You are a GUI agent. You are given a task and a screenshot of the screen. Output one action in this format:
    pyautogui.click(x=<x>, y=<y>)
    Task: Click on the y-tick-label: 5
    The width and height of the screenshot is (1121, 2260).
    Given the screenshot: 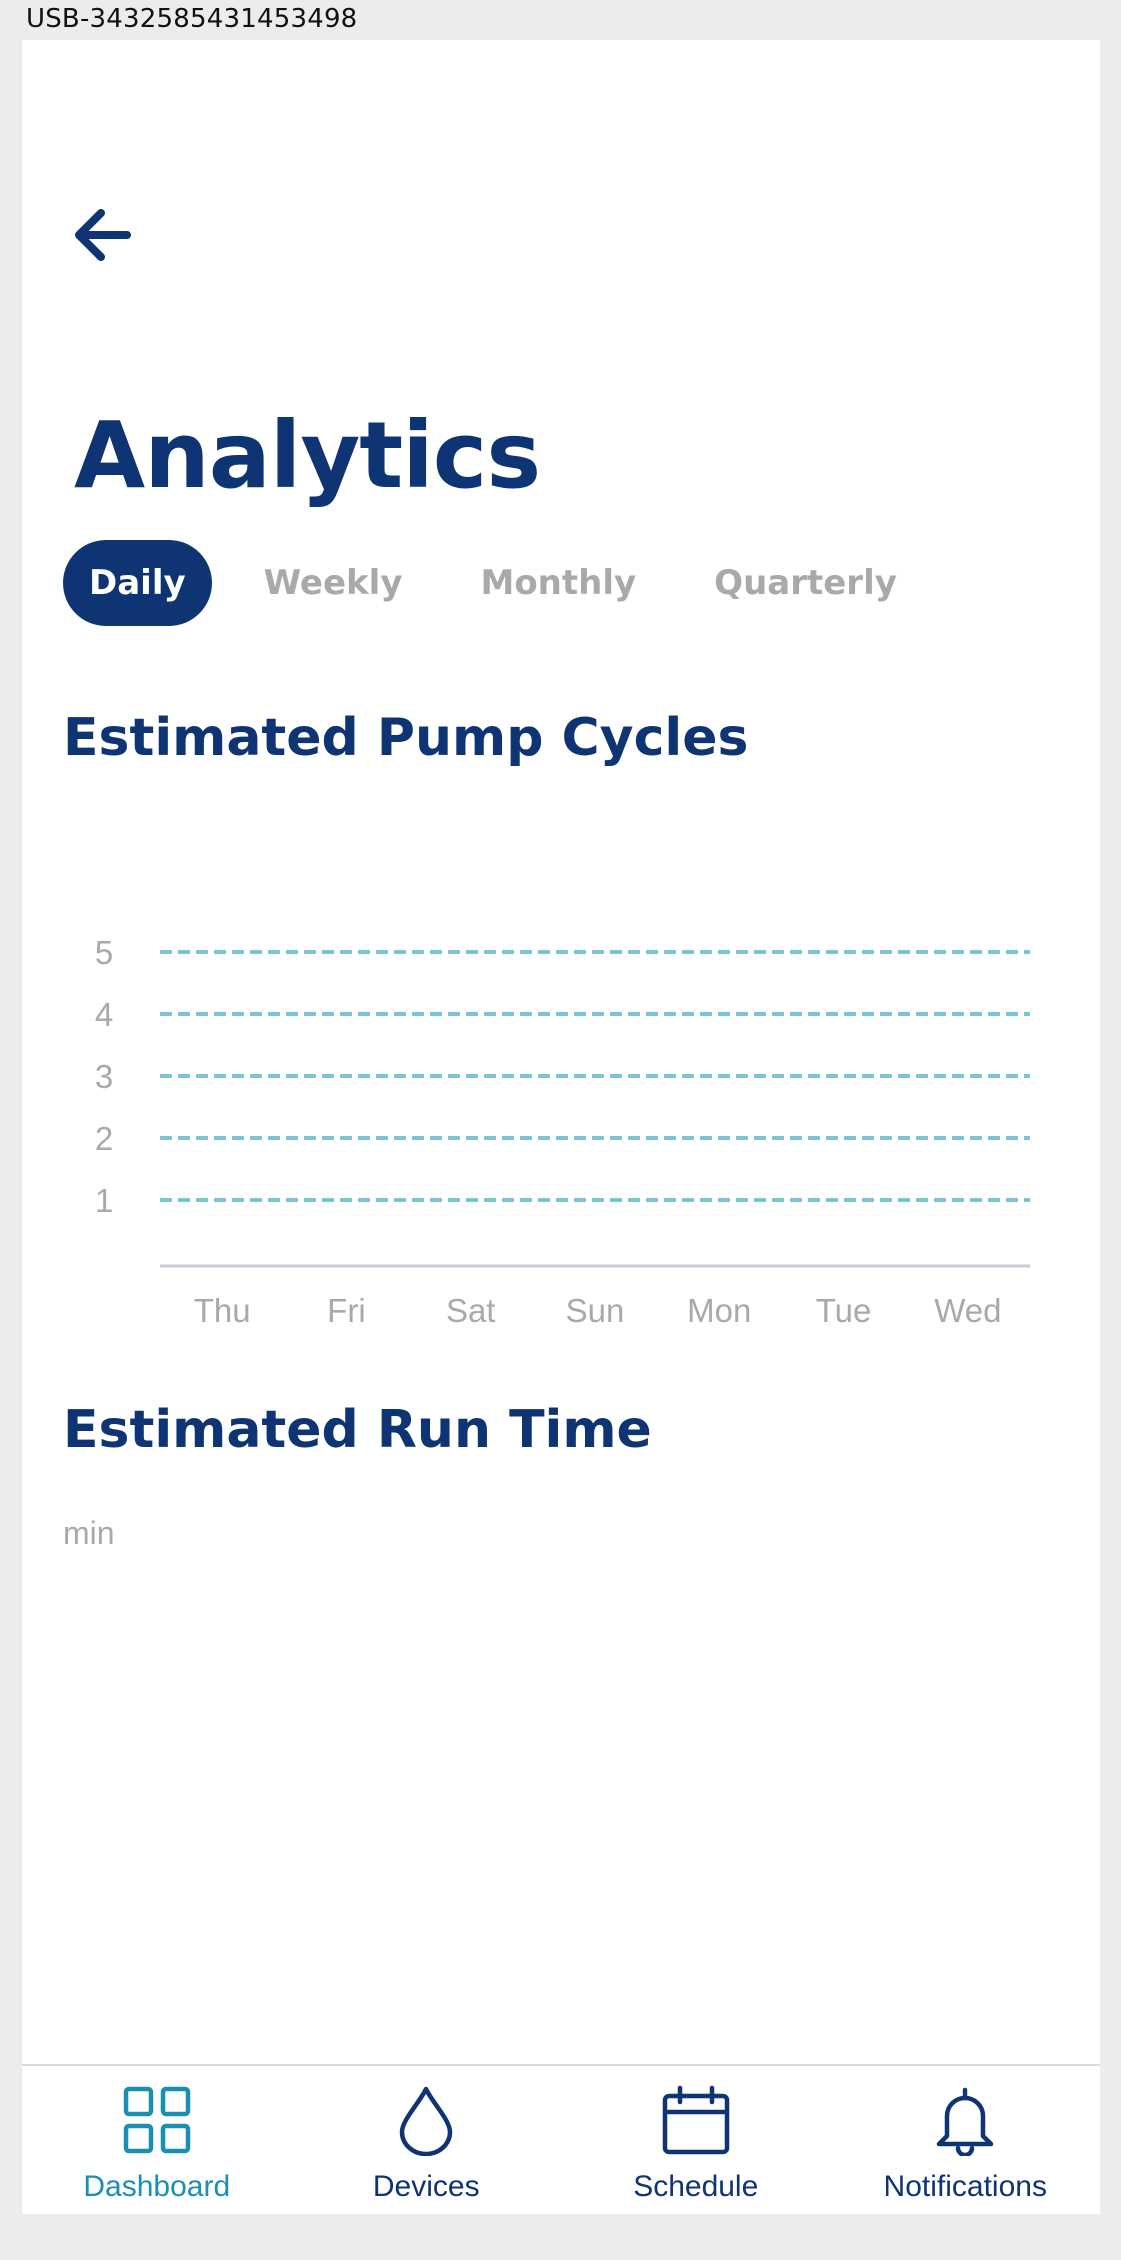 What is the action you would take?
    pyautogui.click(x=104, y=952)
    